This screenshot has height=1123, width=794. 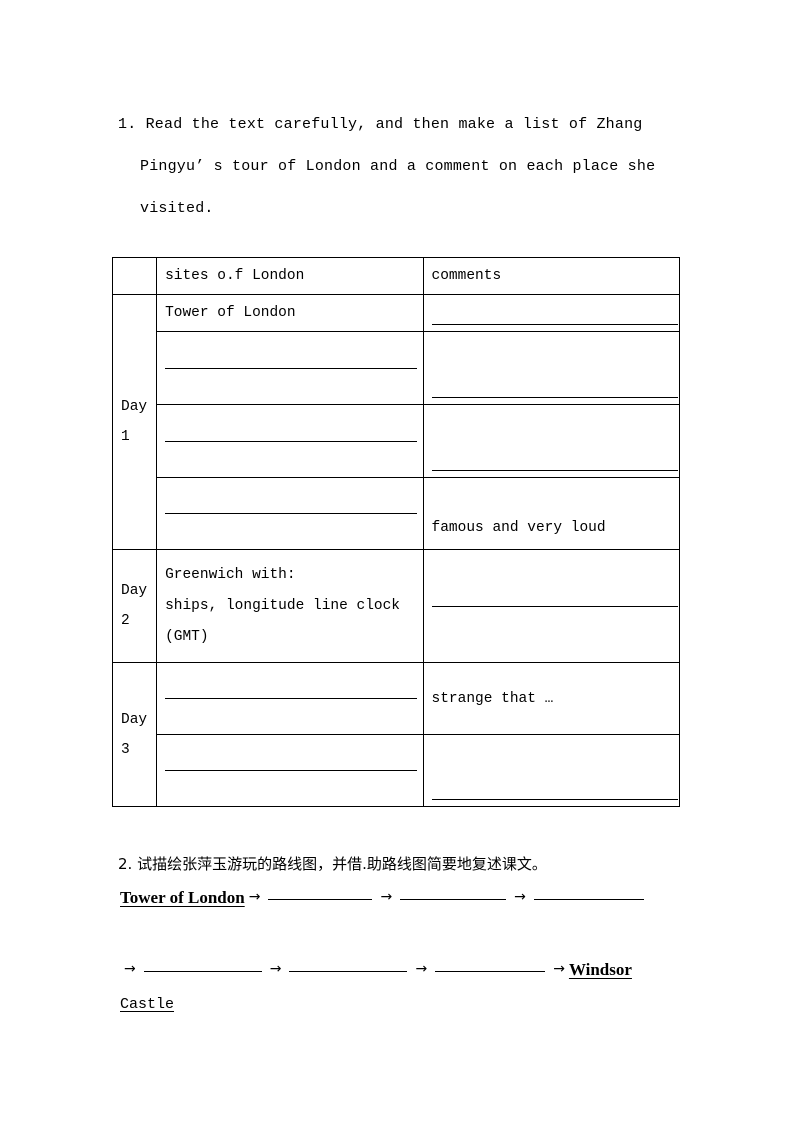 I want to click on day-label-line2: 2, so click(x=125, y=621).